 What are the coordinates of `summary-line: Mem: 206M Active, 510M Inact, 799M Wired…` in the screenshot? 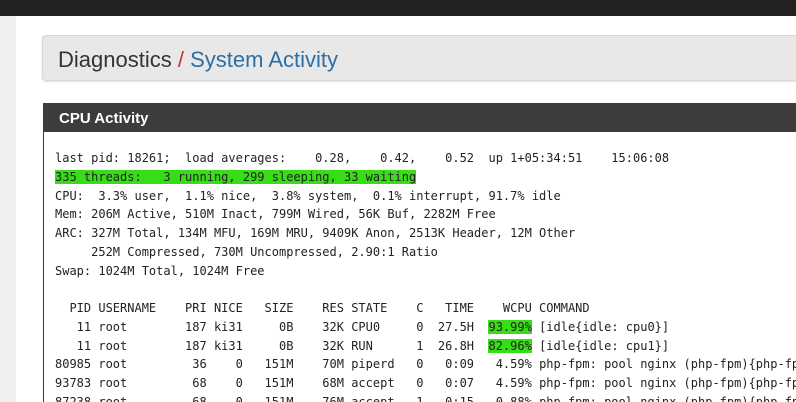 It's located at (275, 214).